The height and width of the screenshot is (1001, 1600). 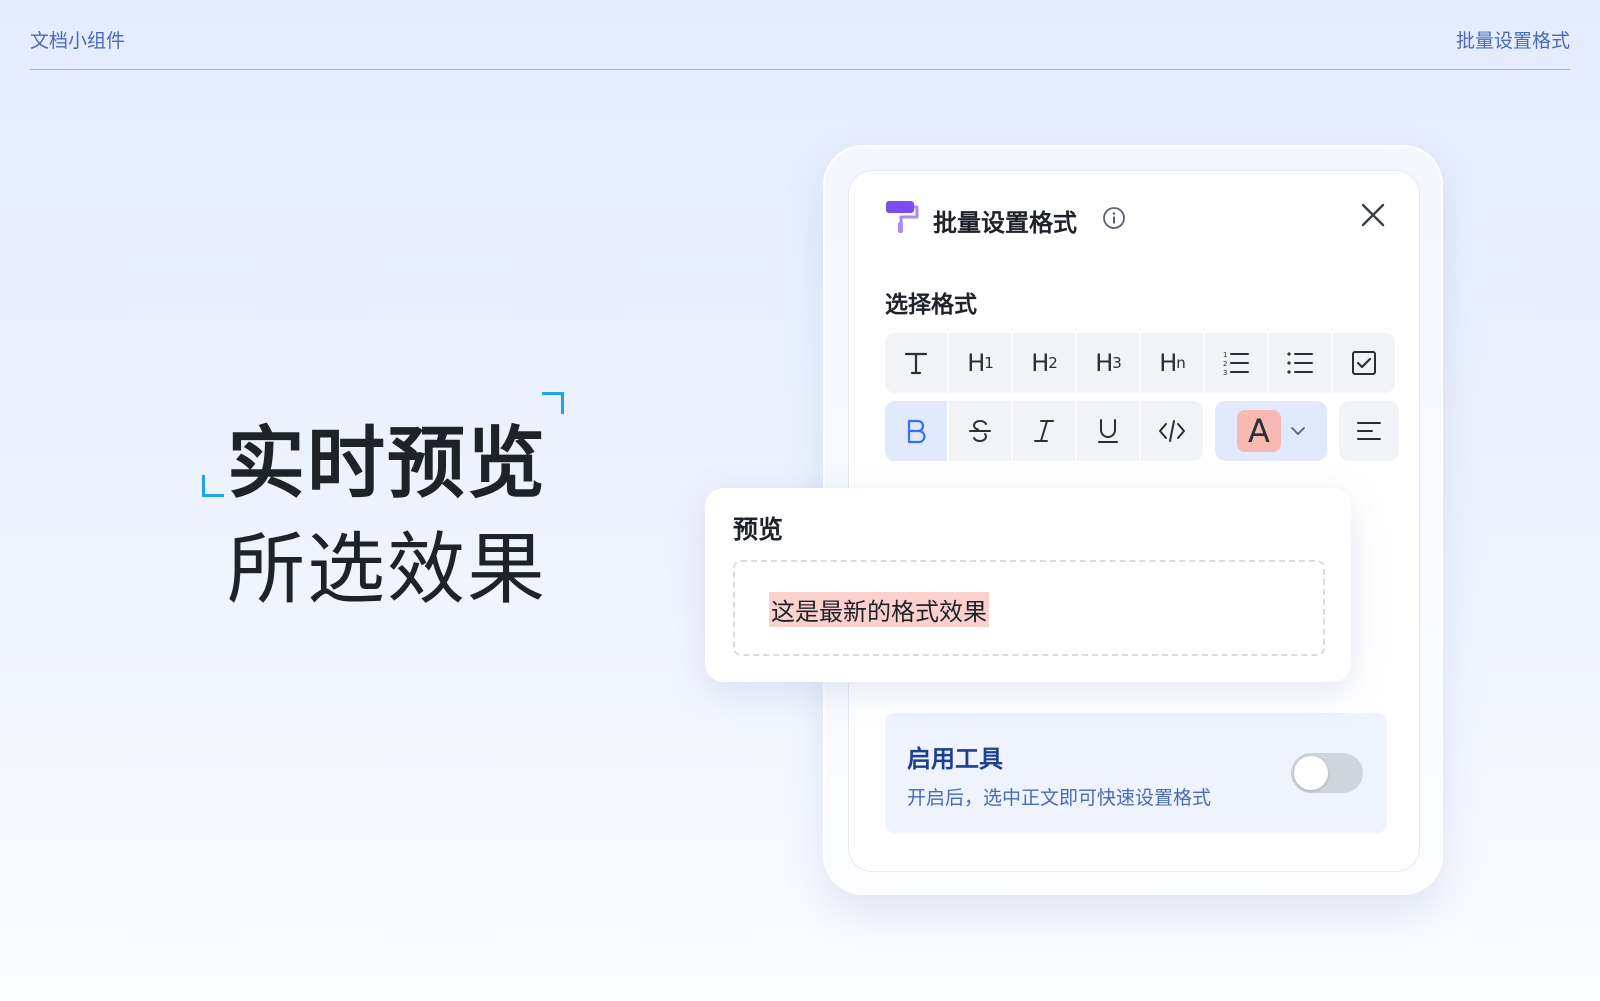 I want to click on bullet-list-button, so click(x=1300, y=363).